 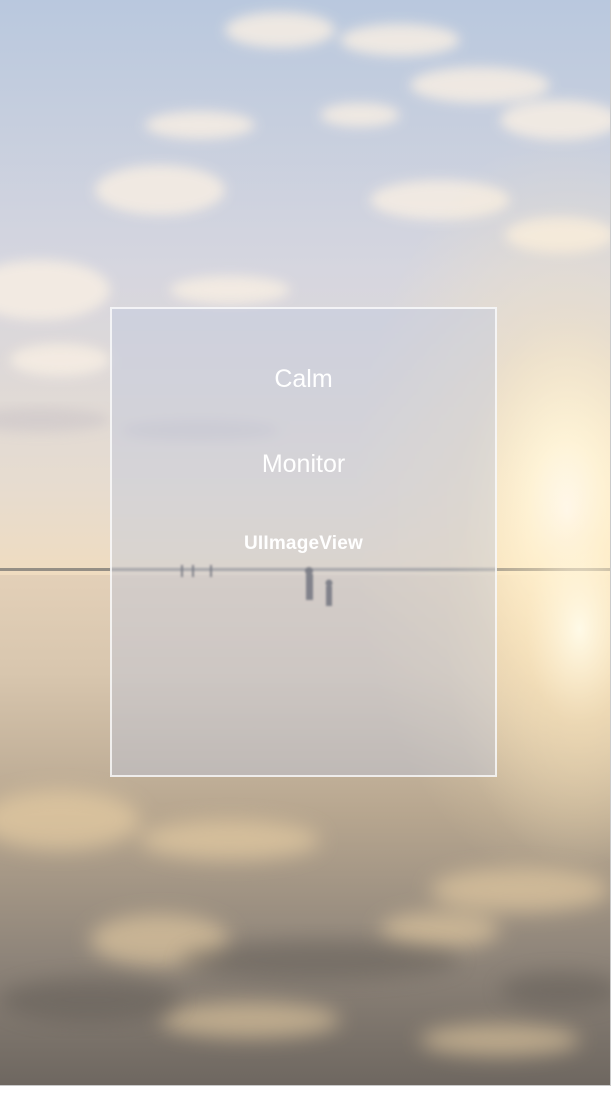 I want to click on subtitle-label: Monitor, so click(x=303, y=464).